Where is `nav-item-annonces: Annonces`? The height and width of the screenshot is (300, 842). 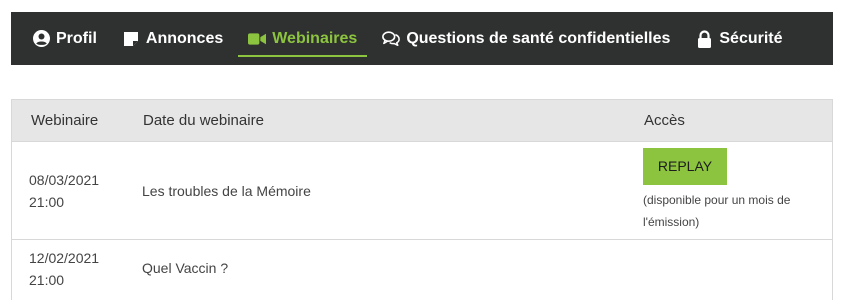 nav-item-annonces: Annonces is located at coordinates (172, 38).